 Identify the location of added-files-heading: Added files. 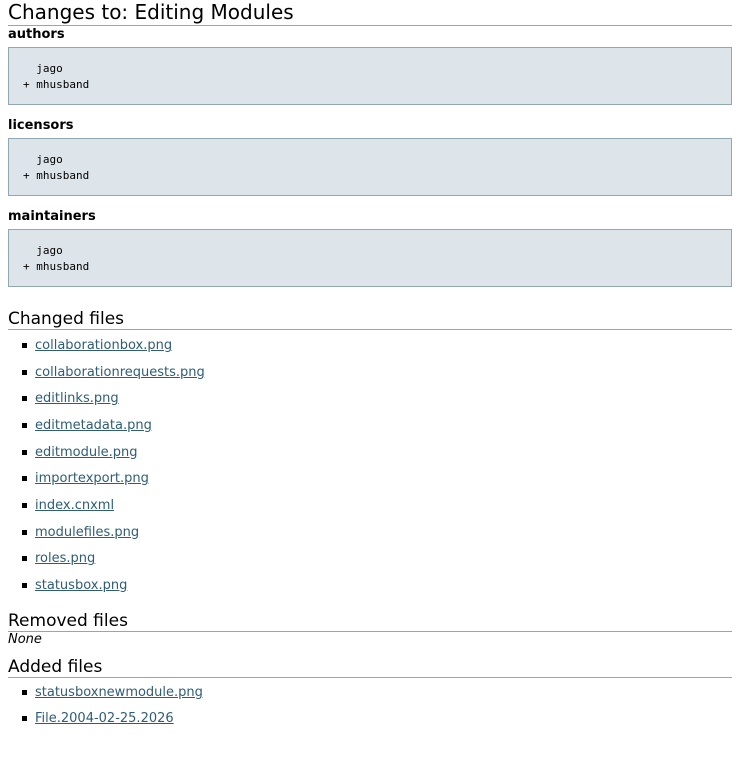
(370, 667).